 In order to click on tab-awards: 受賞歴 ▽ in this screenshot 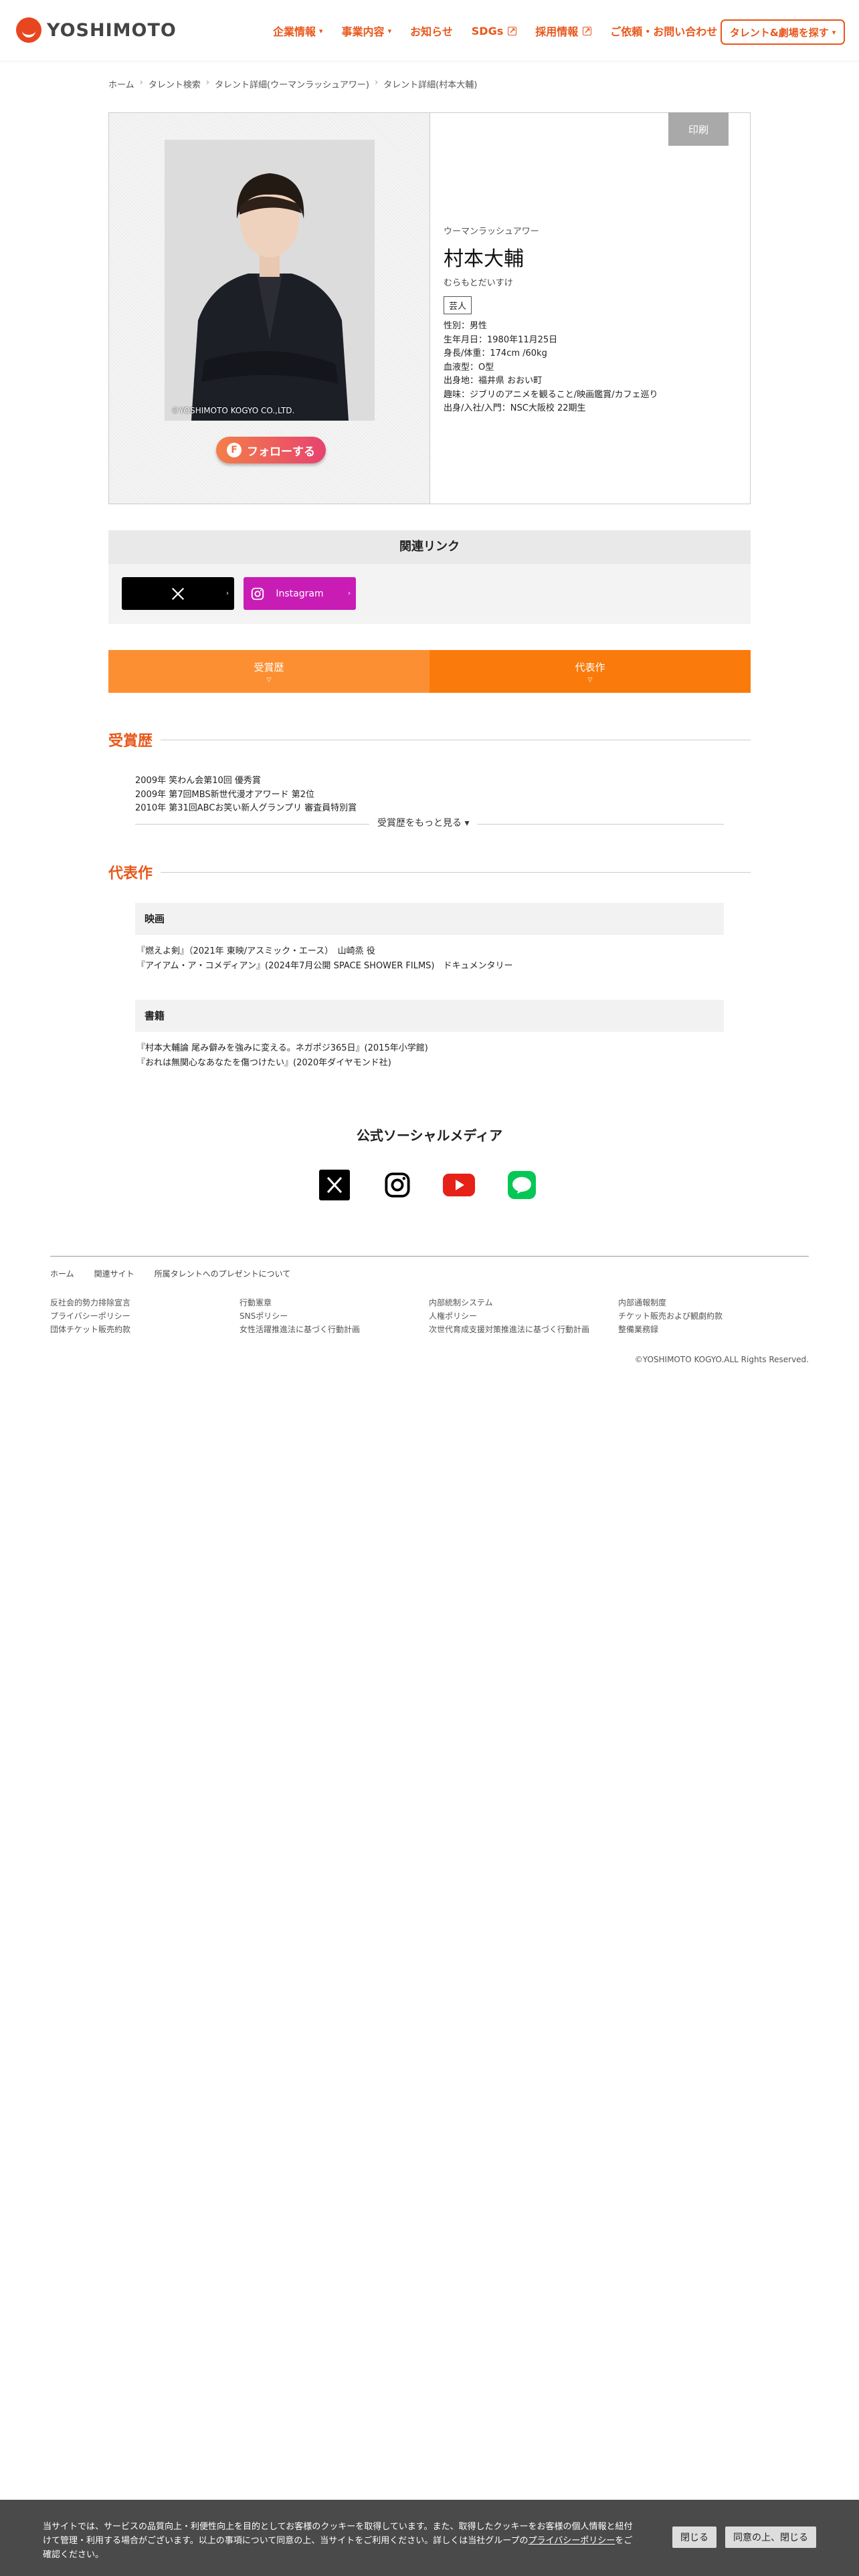, I will do `click(269, 671)`.